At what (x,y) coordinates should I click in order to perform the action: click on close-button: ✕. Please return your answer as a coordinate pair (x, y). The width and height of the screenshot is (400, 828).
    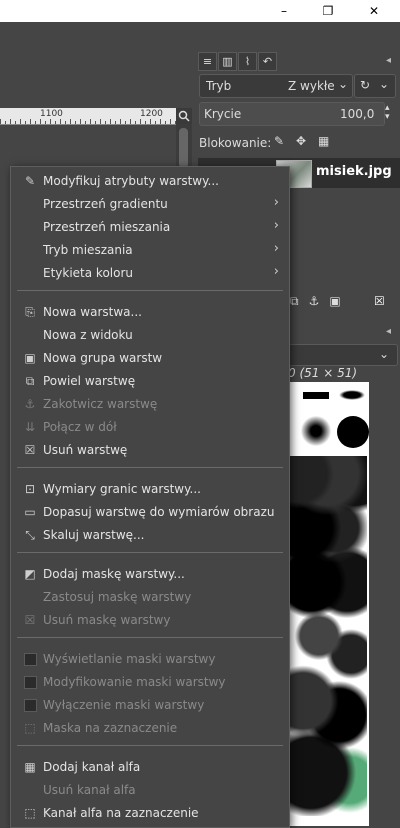
    Looking at the image, I should click on (374, 11).